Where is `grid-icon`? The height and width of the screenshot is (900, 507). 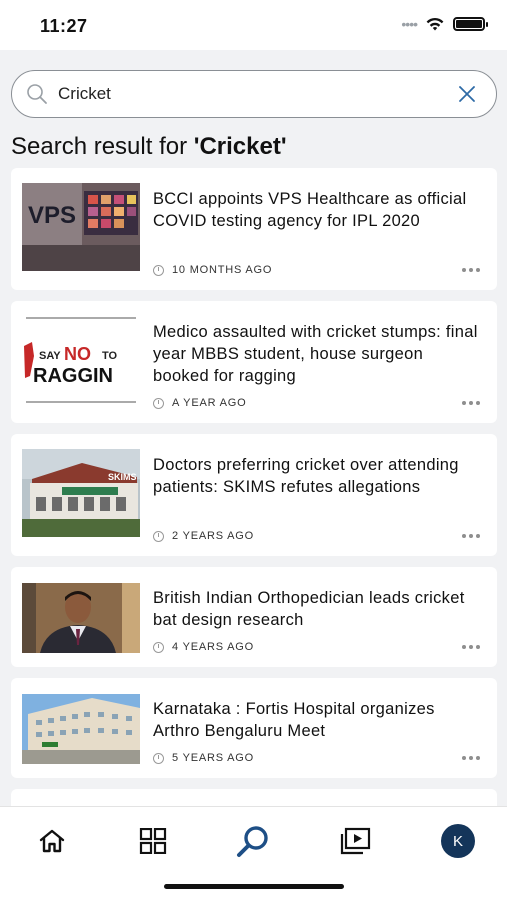
grid-icon is located at coordinates (153, 841).